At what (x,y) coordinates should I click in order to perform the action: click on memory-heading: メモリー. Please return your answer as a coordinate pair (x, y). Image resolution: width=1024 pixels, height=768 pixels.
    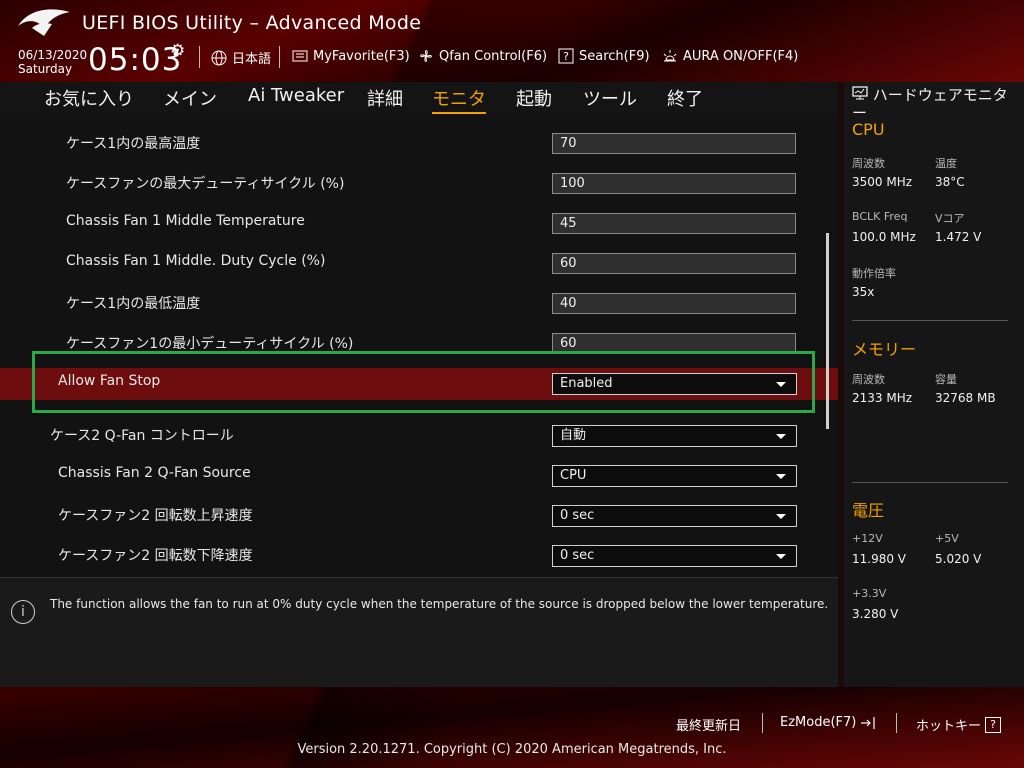
    Looking at the image, I should click on (884, 349).